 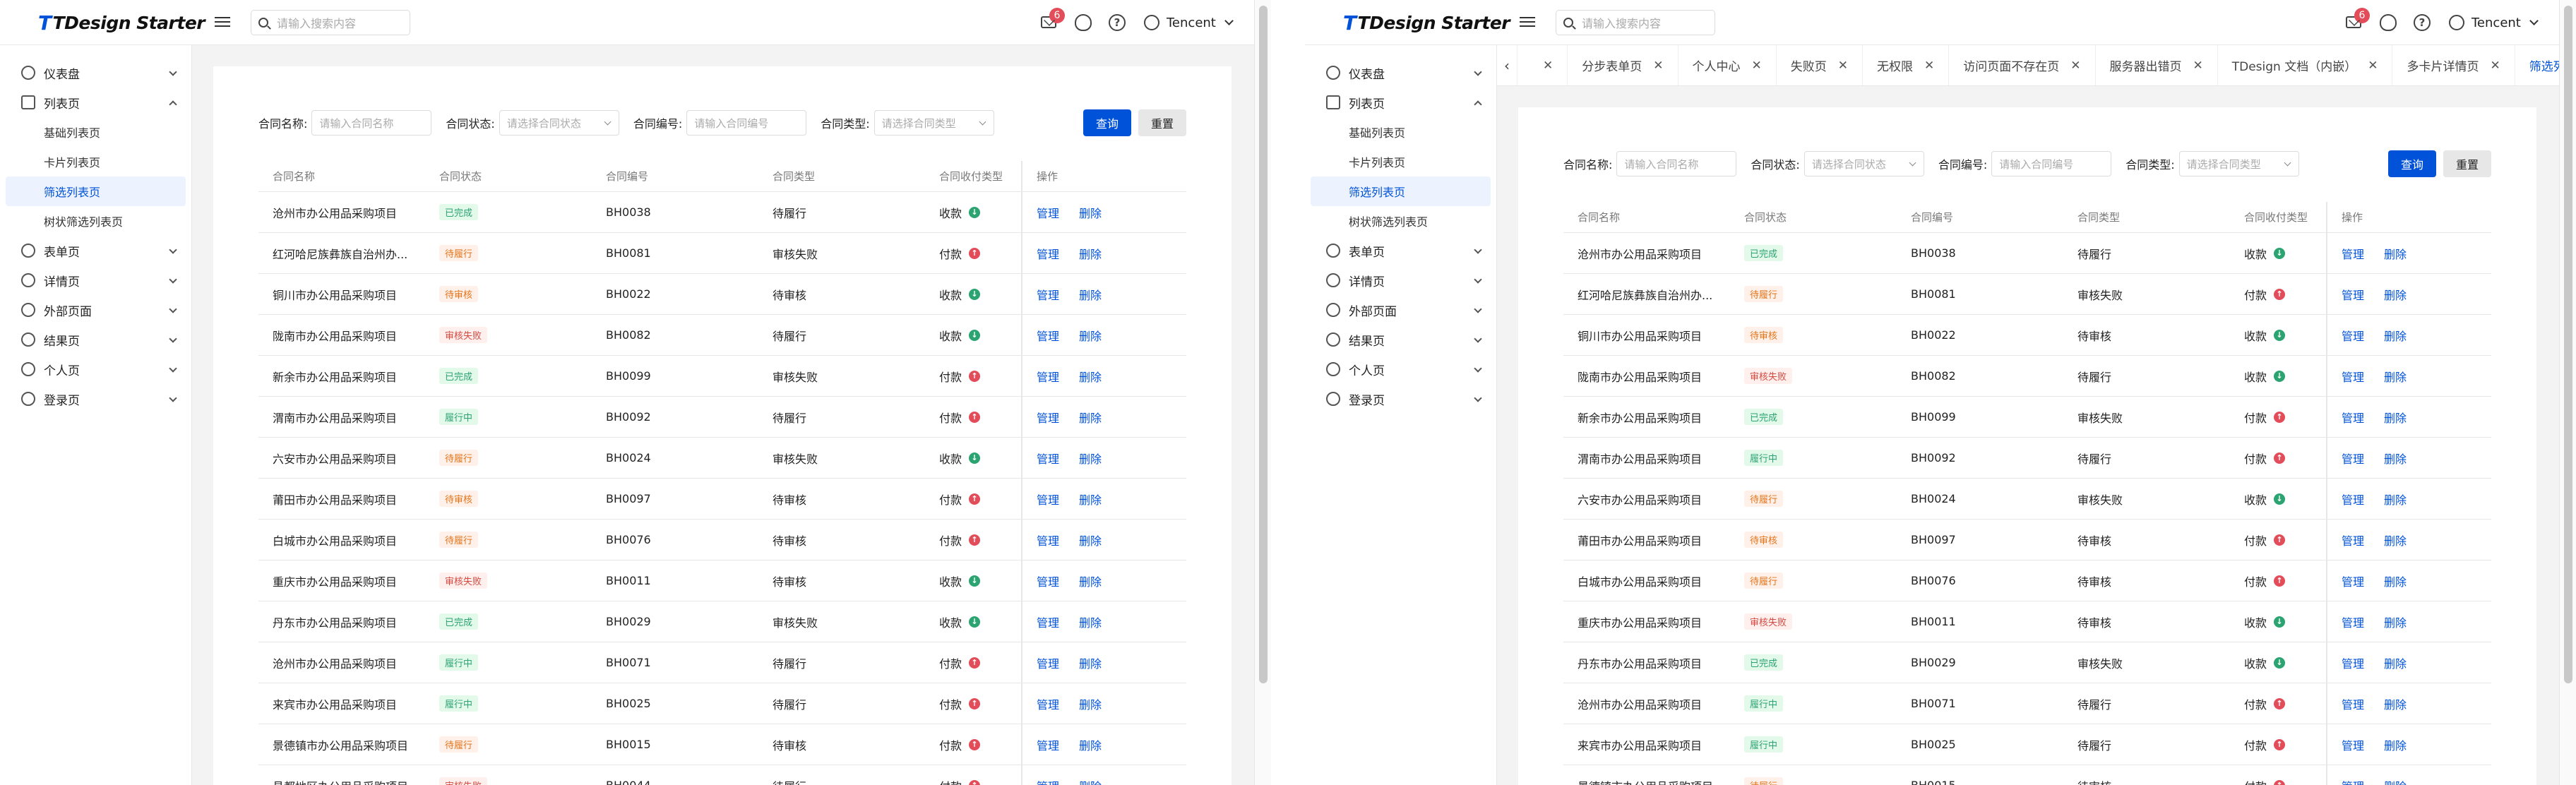 What do you see at coordinates (1400, 102) in the screenshot?
I see `sidebar-item: 列表页` at bounding box center [1400, 102].